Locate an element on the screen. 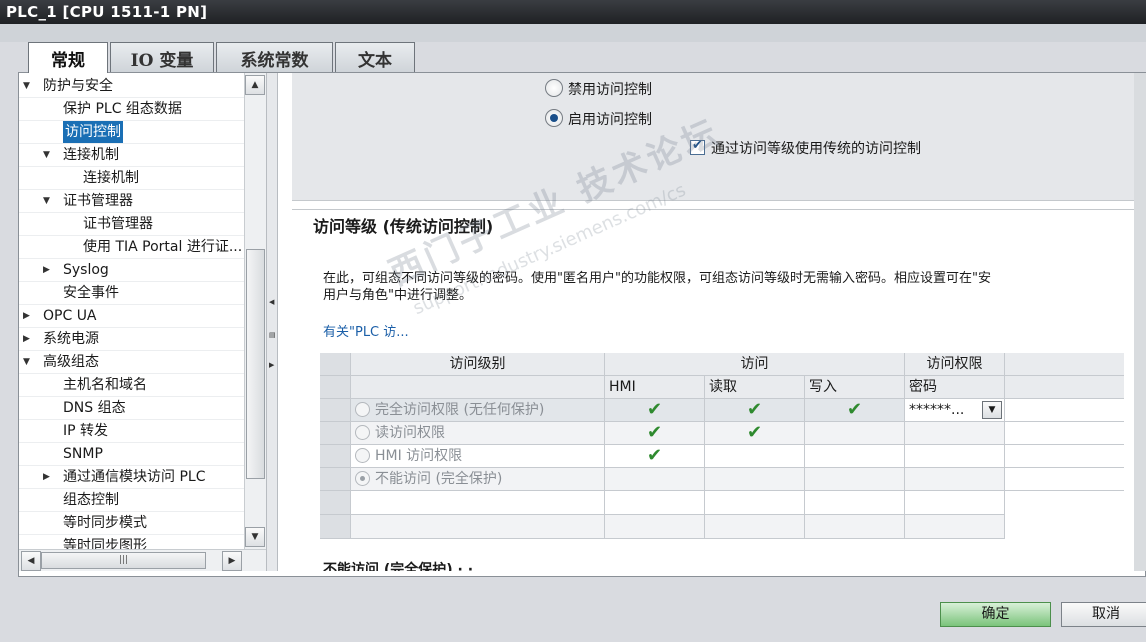 The width and height of the screenshot is (1146, 642). tree-item: 证书管理器 is located at coordinates (131, 224).